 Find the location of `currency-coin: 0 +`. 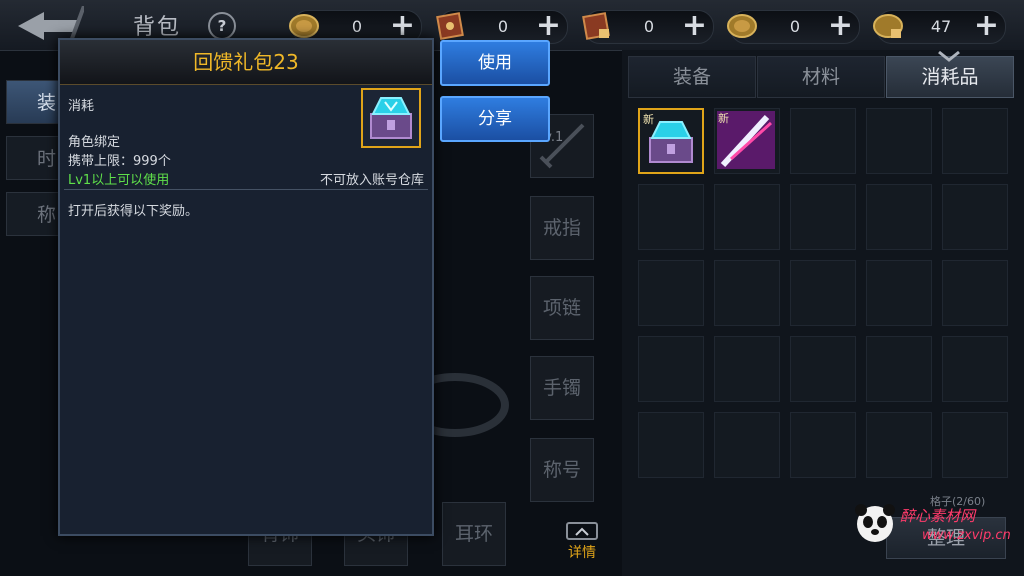

currency-coin: 0 + is located at coordinates (793, 27).